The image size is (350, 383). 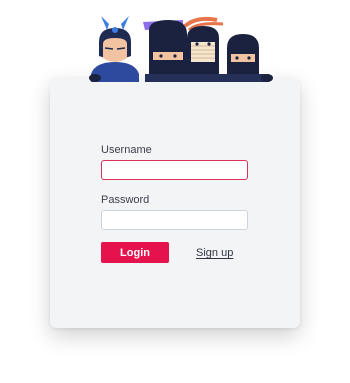 What do you see at coordinates (203, 49) in the screenshot?
I see `orange-ninja-mascot-icon` at bounding box center [203, 49].